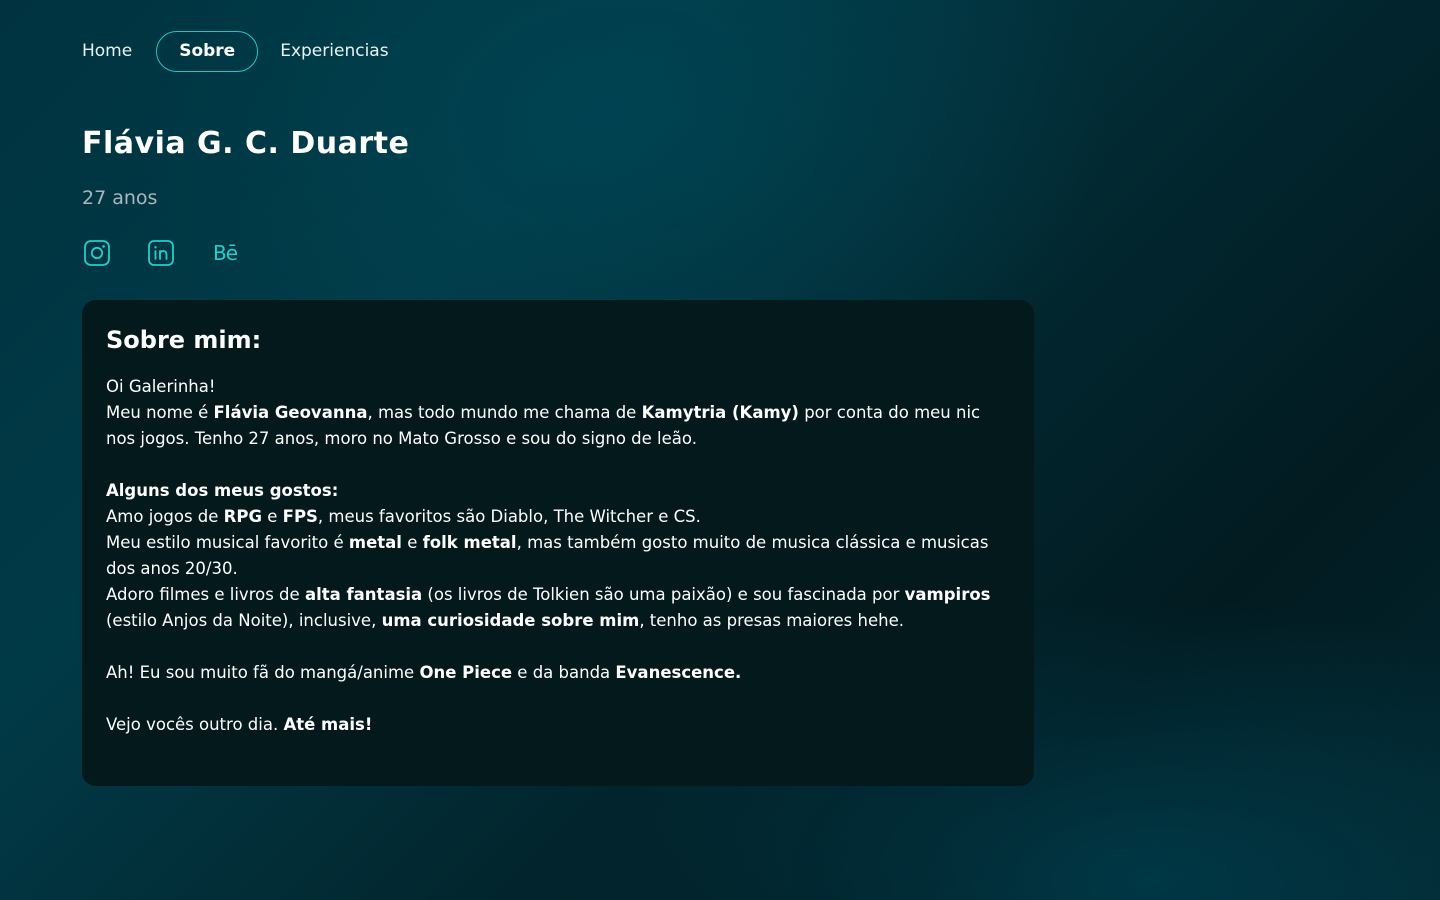  I want to click on instagram-link, so click(97, 253).